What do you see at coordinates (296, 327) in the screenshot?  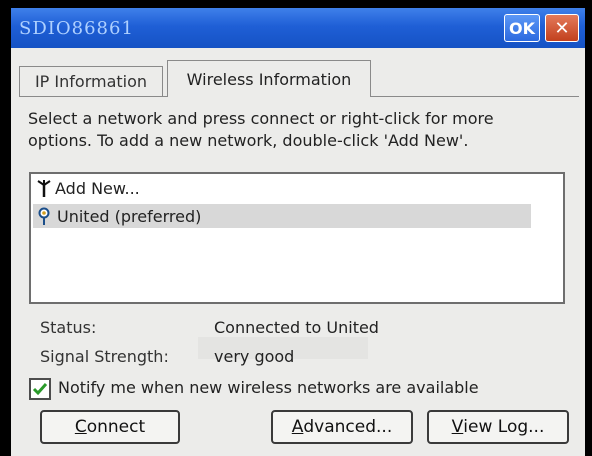 I see `status-value: Connected to United` at bounding box center [296, 327].